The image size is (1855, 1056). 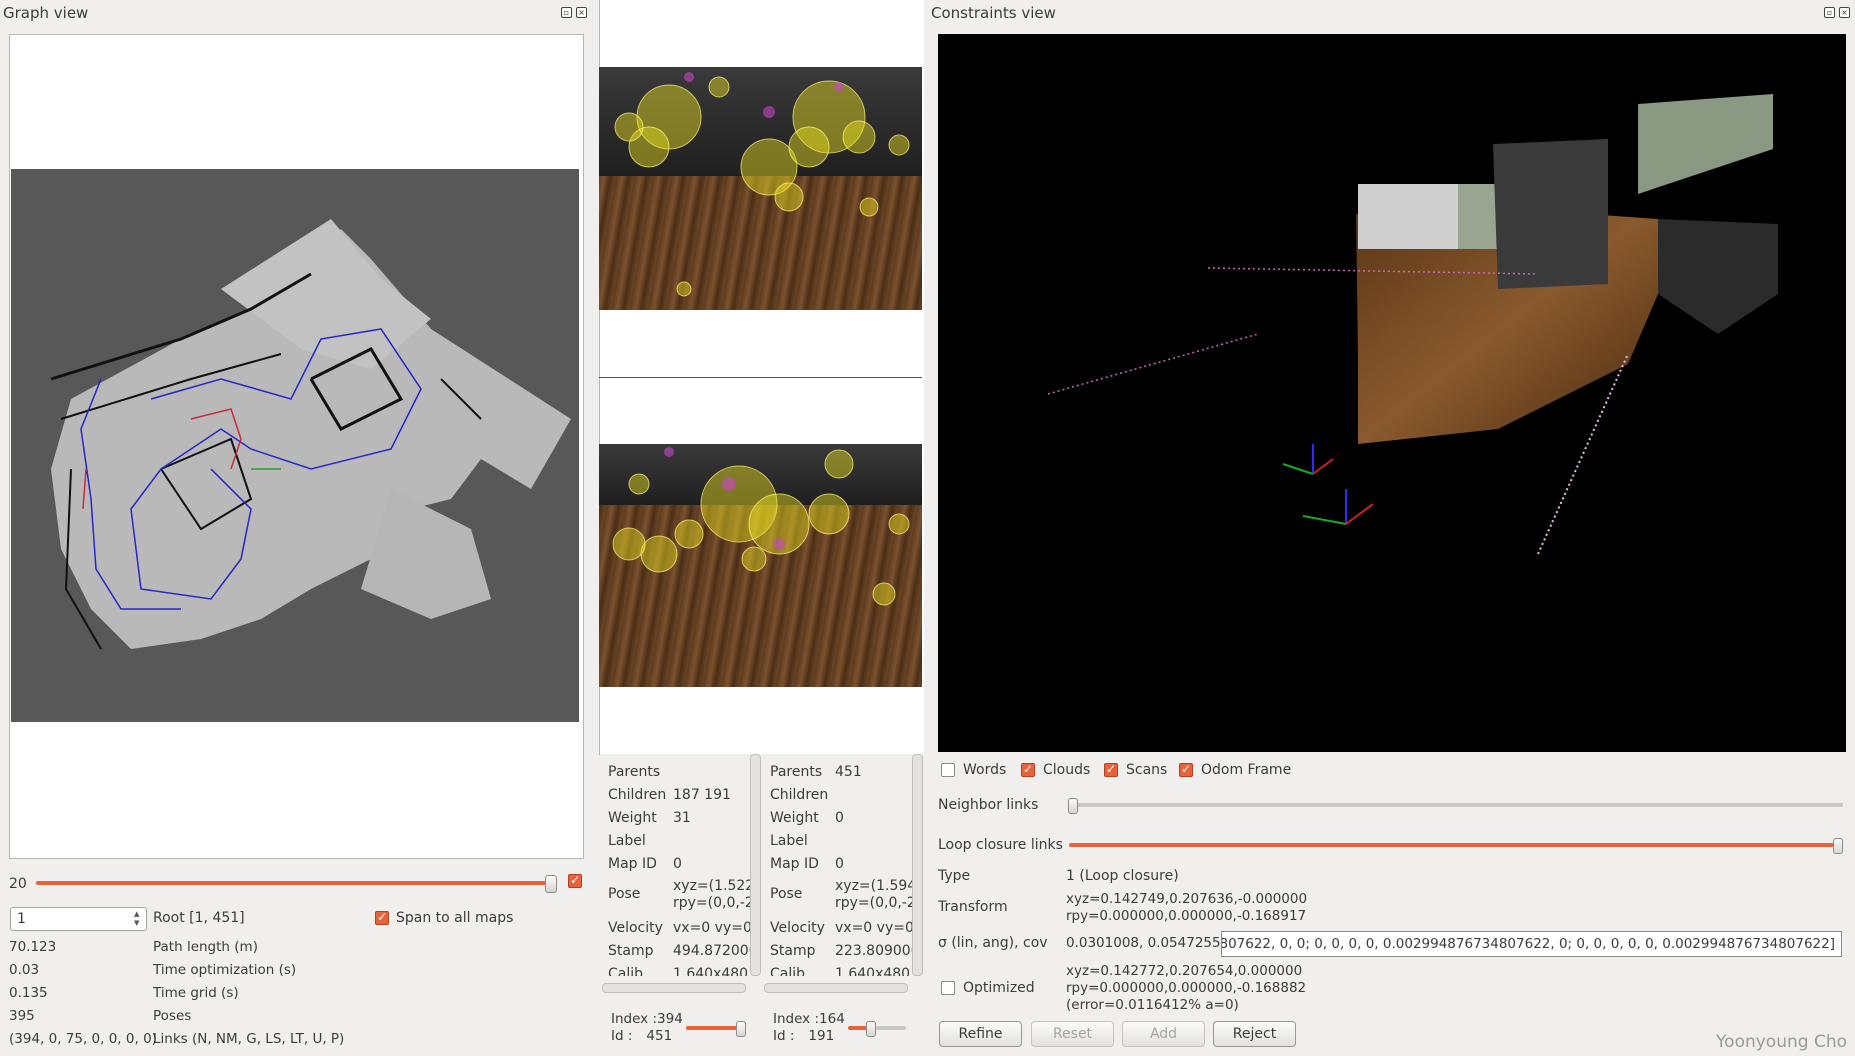 I want to click on stat-label: Links (N, NM, G, LS, LT, U, P), so click(x=249, y=1039).